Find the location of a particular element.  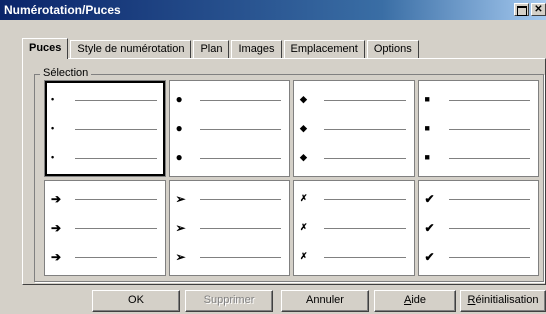

title-bar: Numérotation/Puces ✕ is located at coordinates (273, 10).